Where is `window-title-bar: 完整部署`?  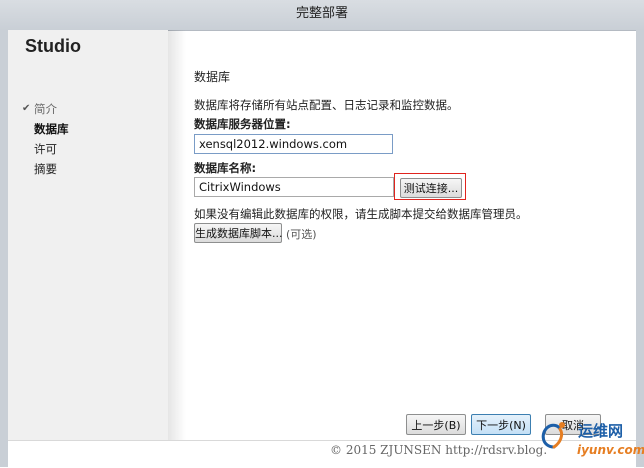 window-title-bar: 完整部署 is located at coordinates (322, 15).